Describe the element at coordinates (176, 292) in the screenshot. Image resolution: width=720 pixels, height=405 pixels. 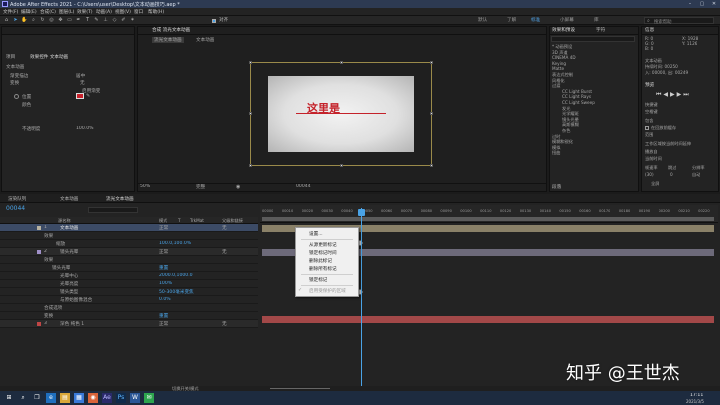
I see `prop-value: 50-300毫米变焦` at that location.